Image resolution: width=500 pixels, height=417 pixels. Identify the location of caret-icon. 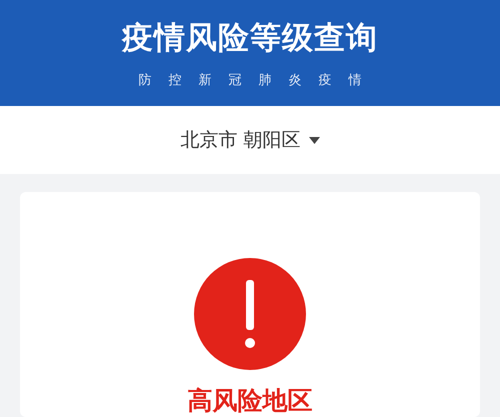
(314, 140).